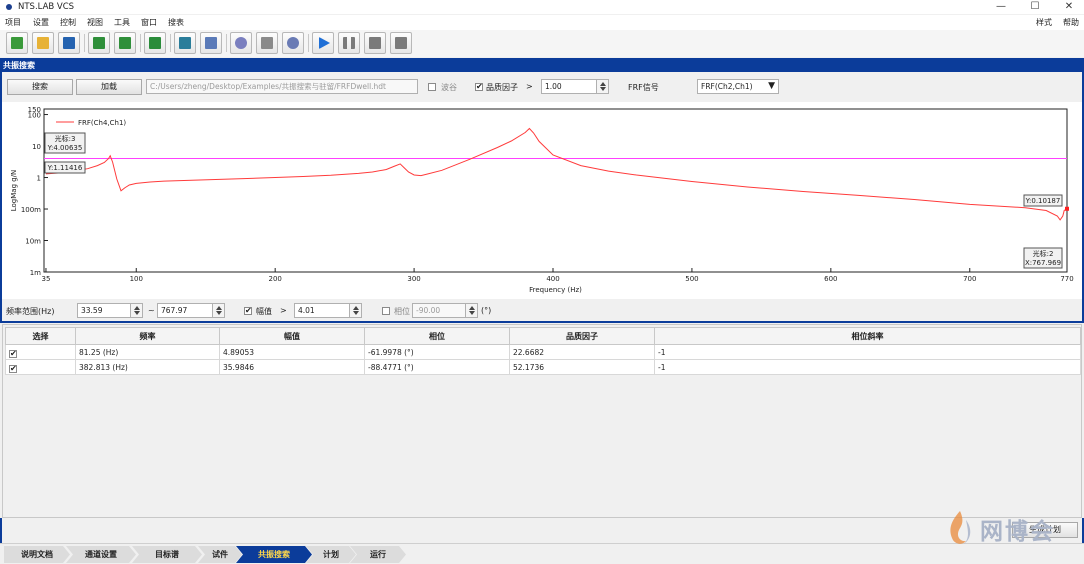 The width and height of the screenshot is (1084, 564). Describe the element at coordinates (167, 554) in the screenshot. I see `tab-target-spectrum: 目标谱` at that location.